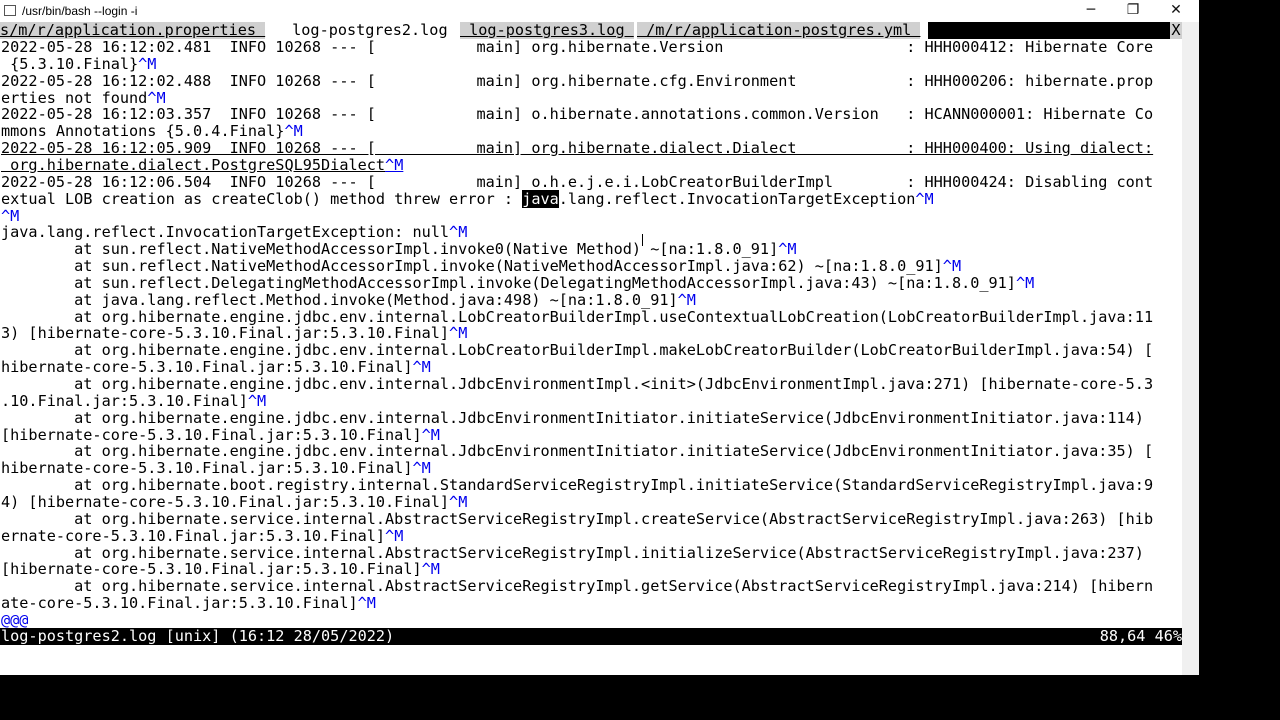  What do you see at coordinates (1190, 348) in the screenshot?
I see `window-right-edge` at bounding box center [1190, 348].